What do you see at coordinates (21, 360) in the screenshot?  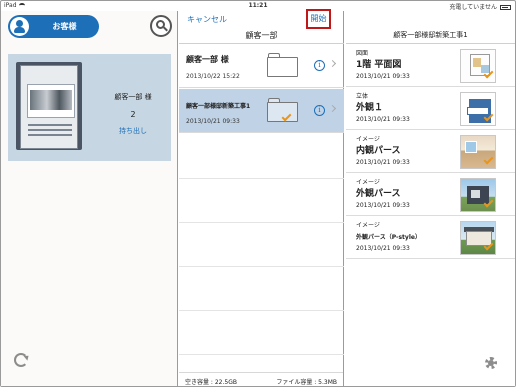 I see `refresh-icon` at bounding box center [21, 360].